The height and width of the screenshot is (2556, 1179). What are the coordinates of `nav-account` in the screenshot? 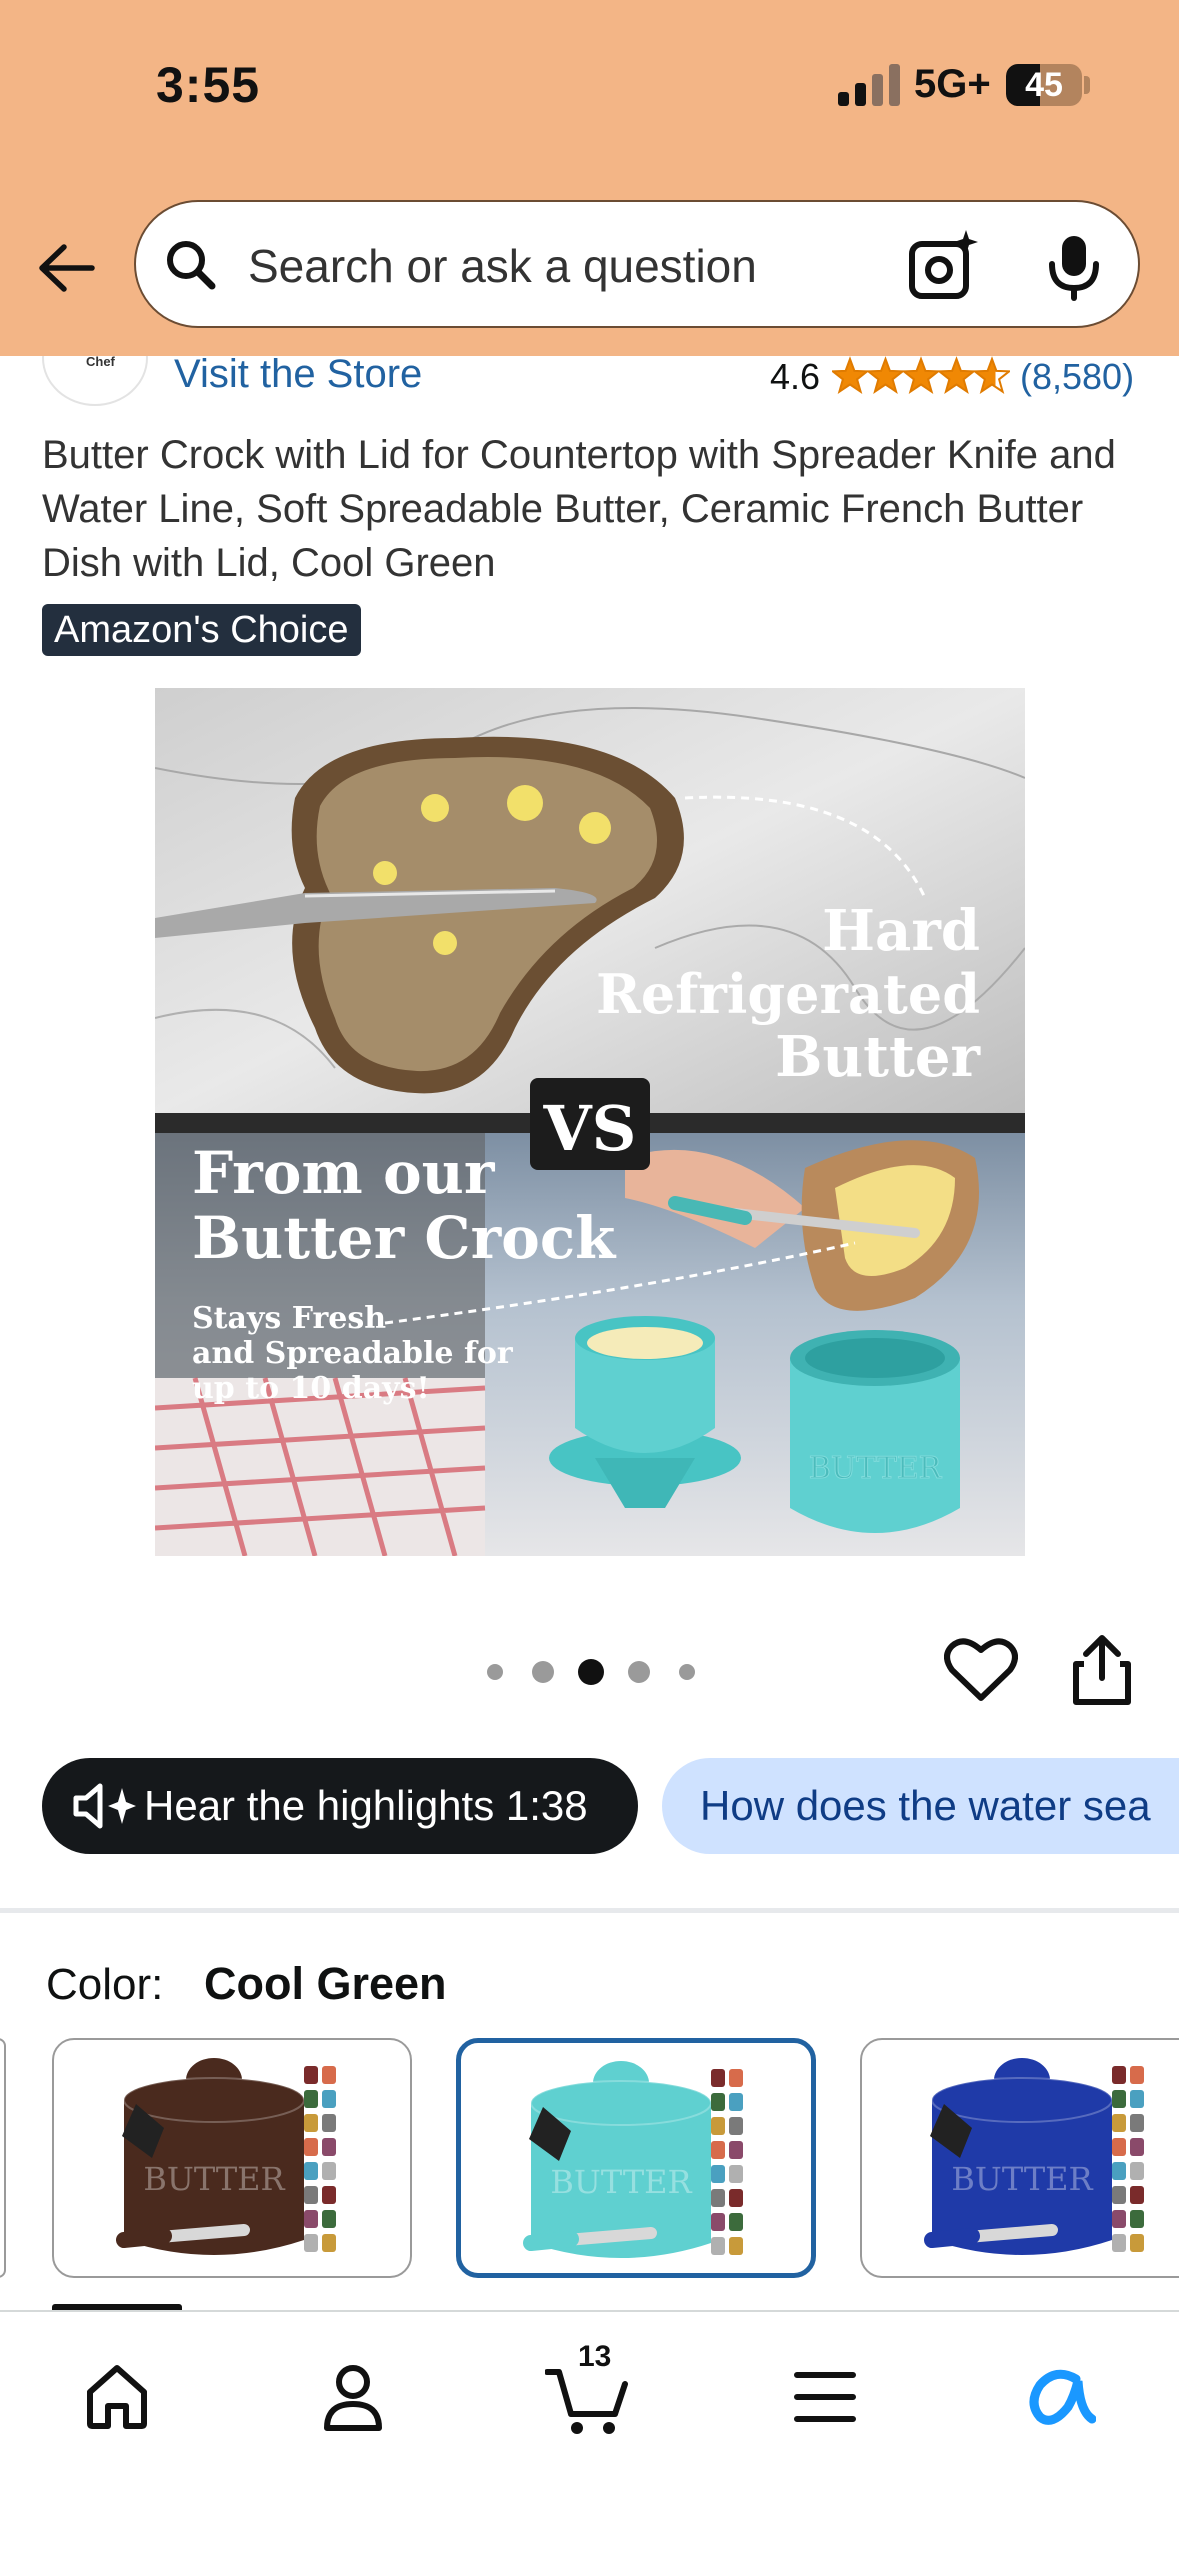 It's located at (353, 2397).